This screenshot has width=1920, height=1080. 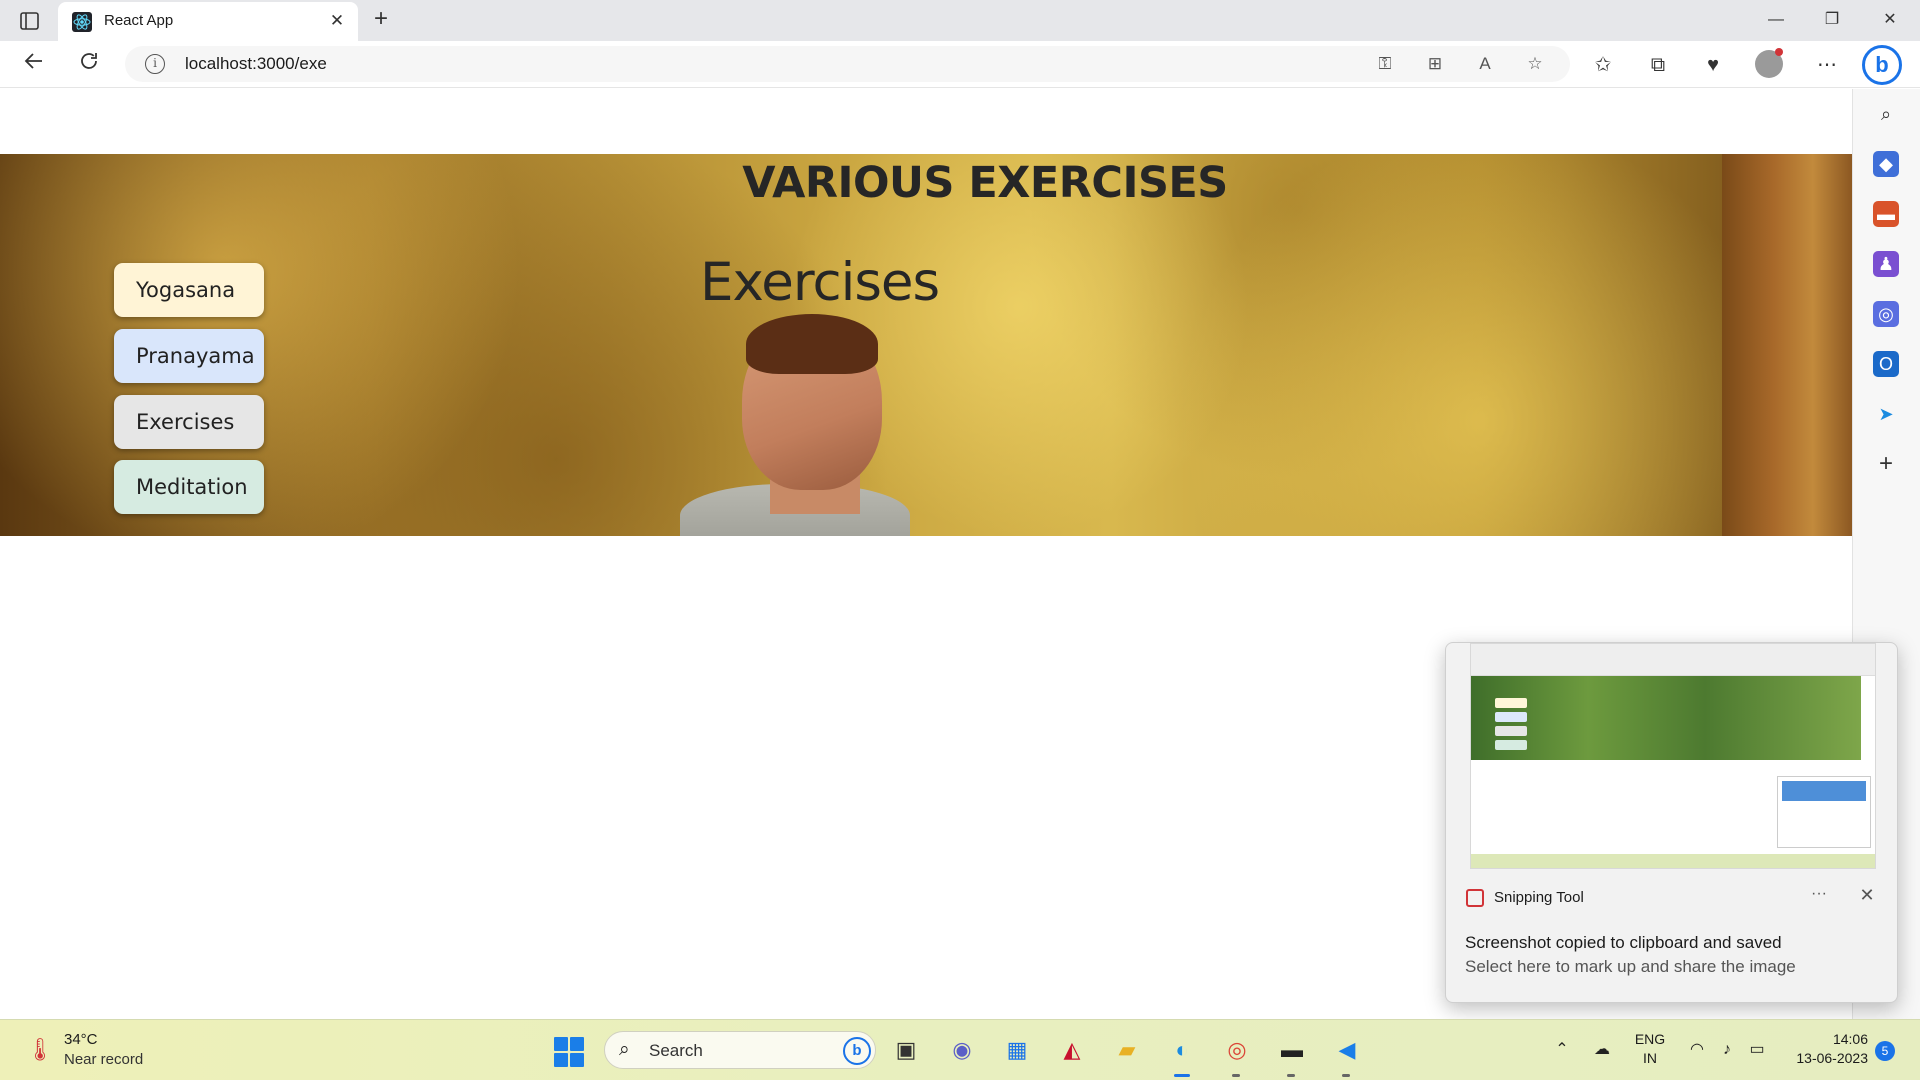 What do you see at coordinates (30, 21) in the screenshot?
I see `tab-actions-icon` at bounding box center [30, 21].